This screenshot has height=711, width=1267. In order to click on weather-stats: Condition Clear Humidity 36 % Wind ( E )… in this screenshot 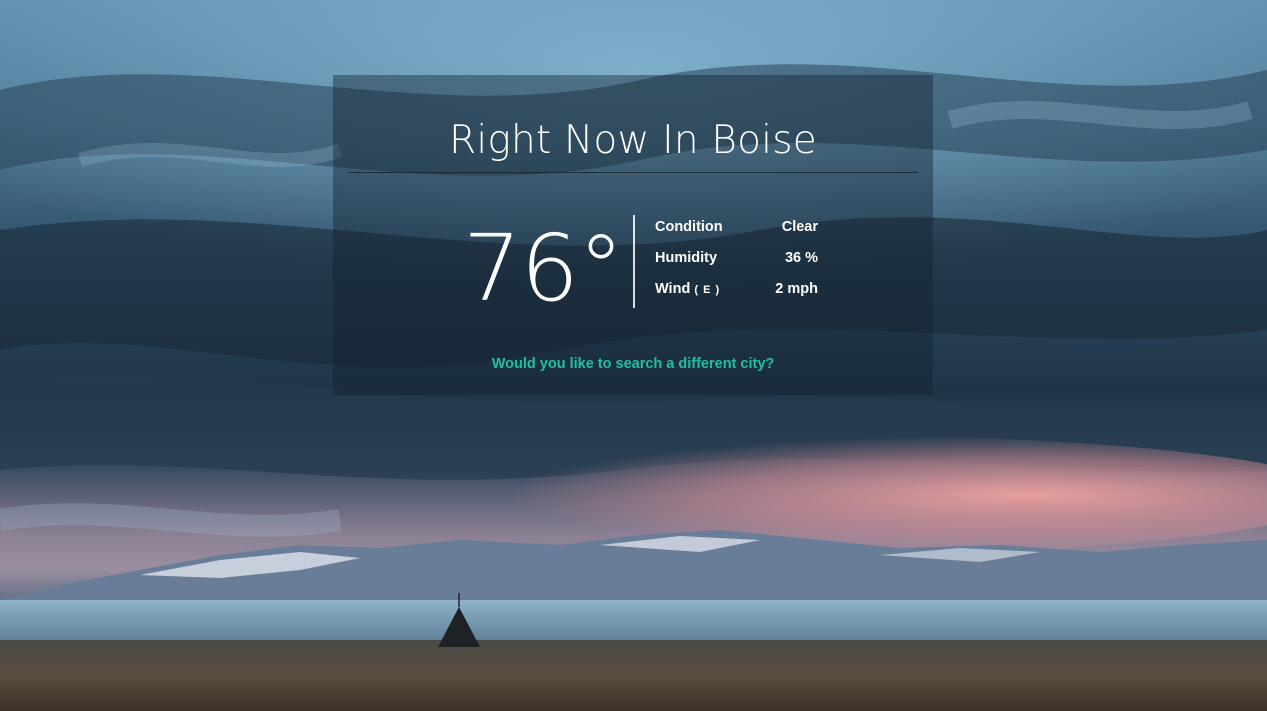, I will do `click(736, 263)`.